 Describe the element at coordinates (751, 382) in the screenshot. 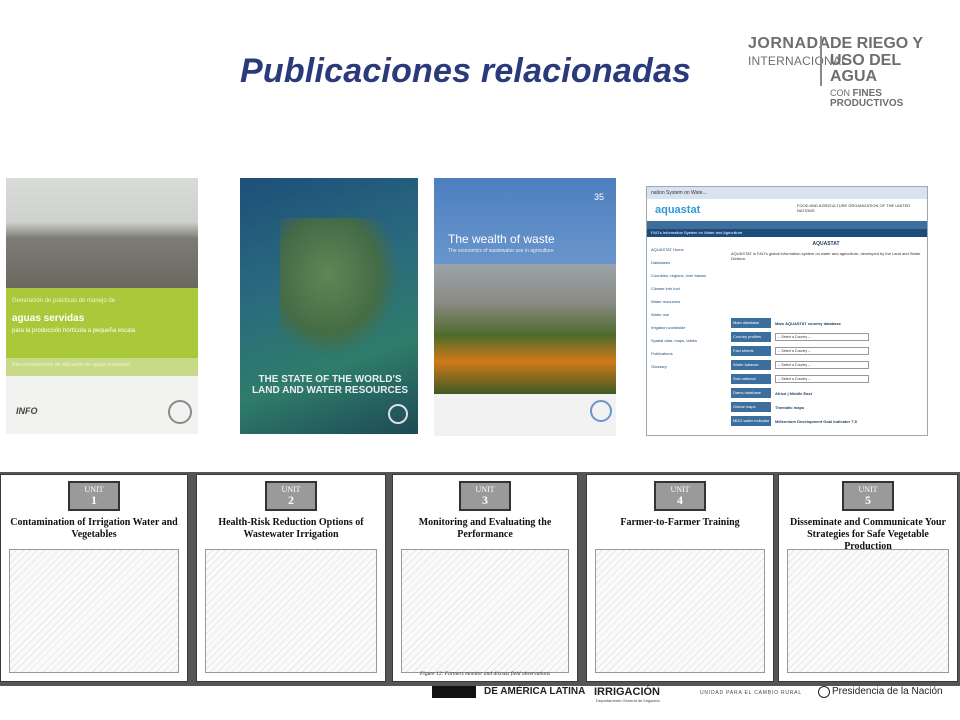

I see `row-label: Sub-national irrigation` at that location.